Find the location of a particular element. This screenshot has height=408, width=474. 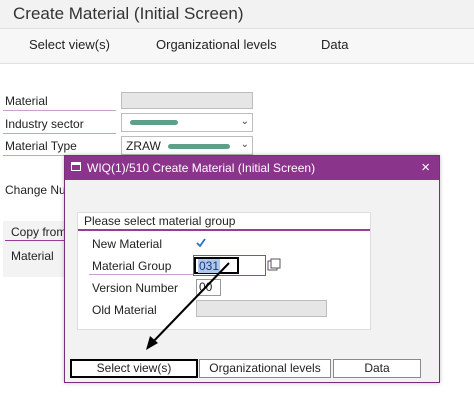

annotation-arrow is located at coordinates (188, 306).